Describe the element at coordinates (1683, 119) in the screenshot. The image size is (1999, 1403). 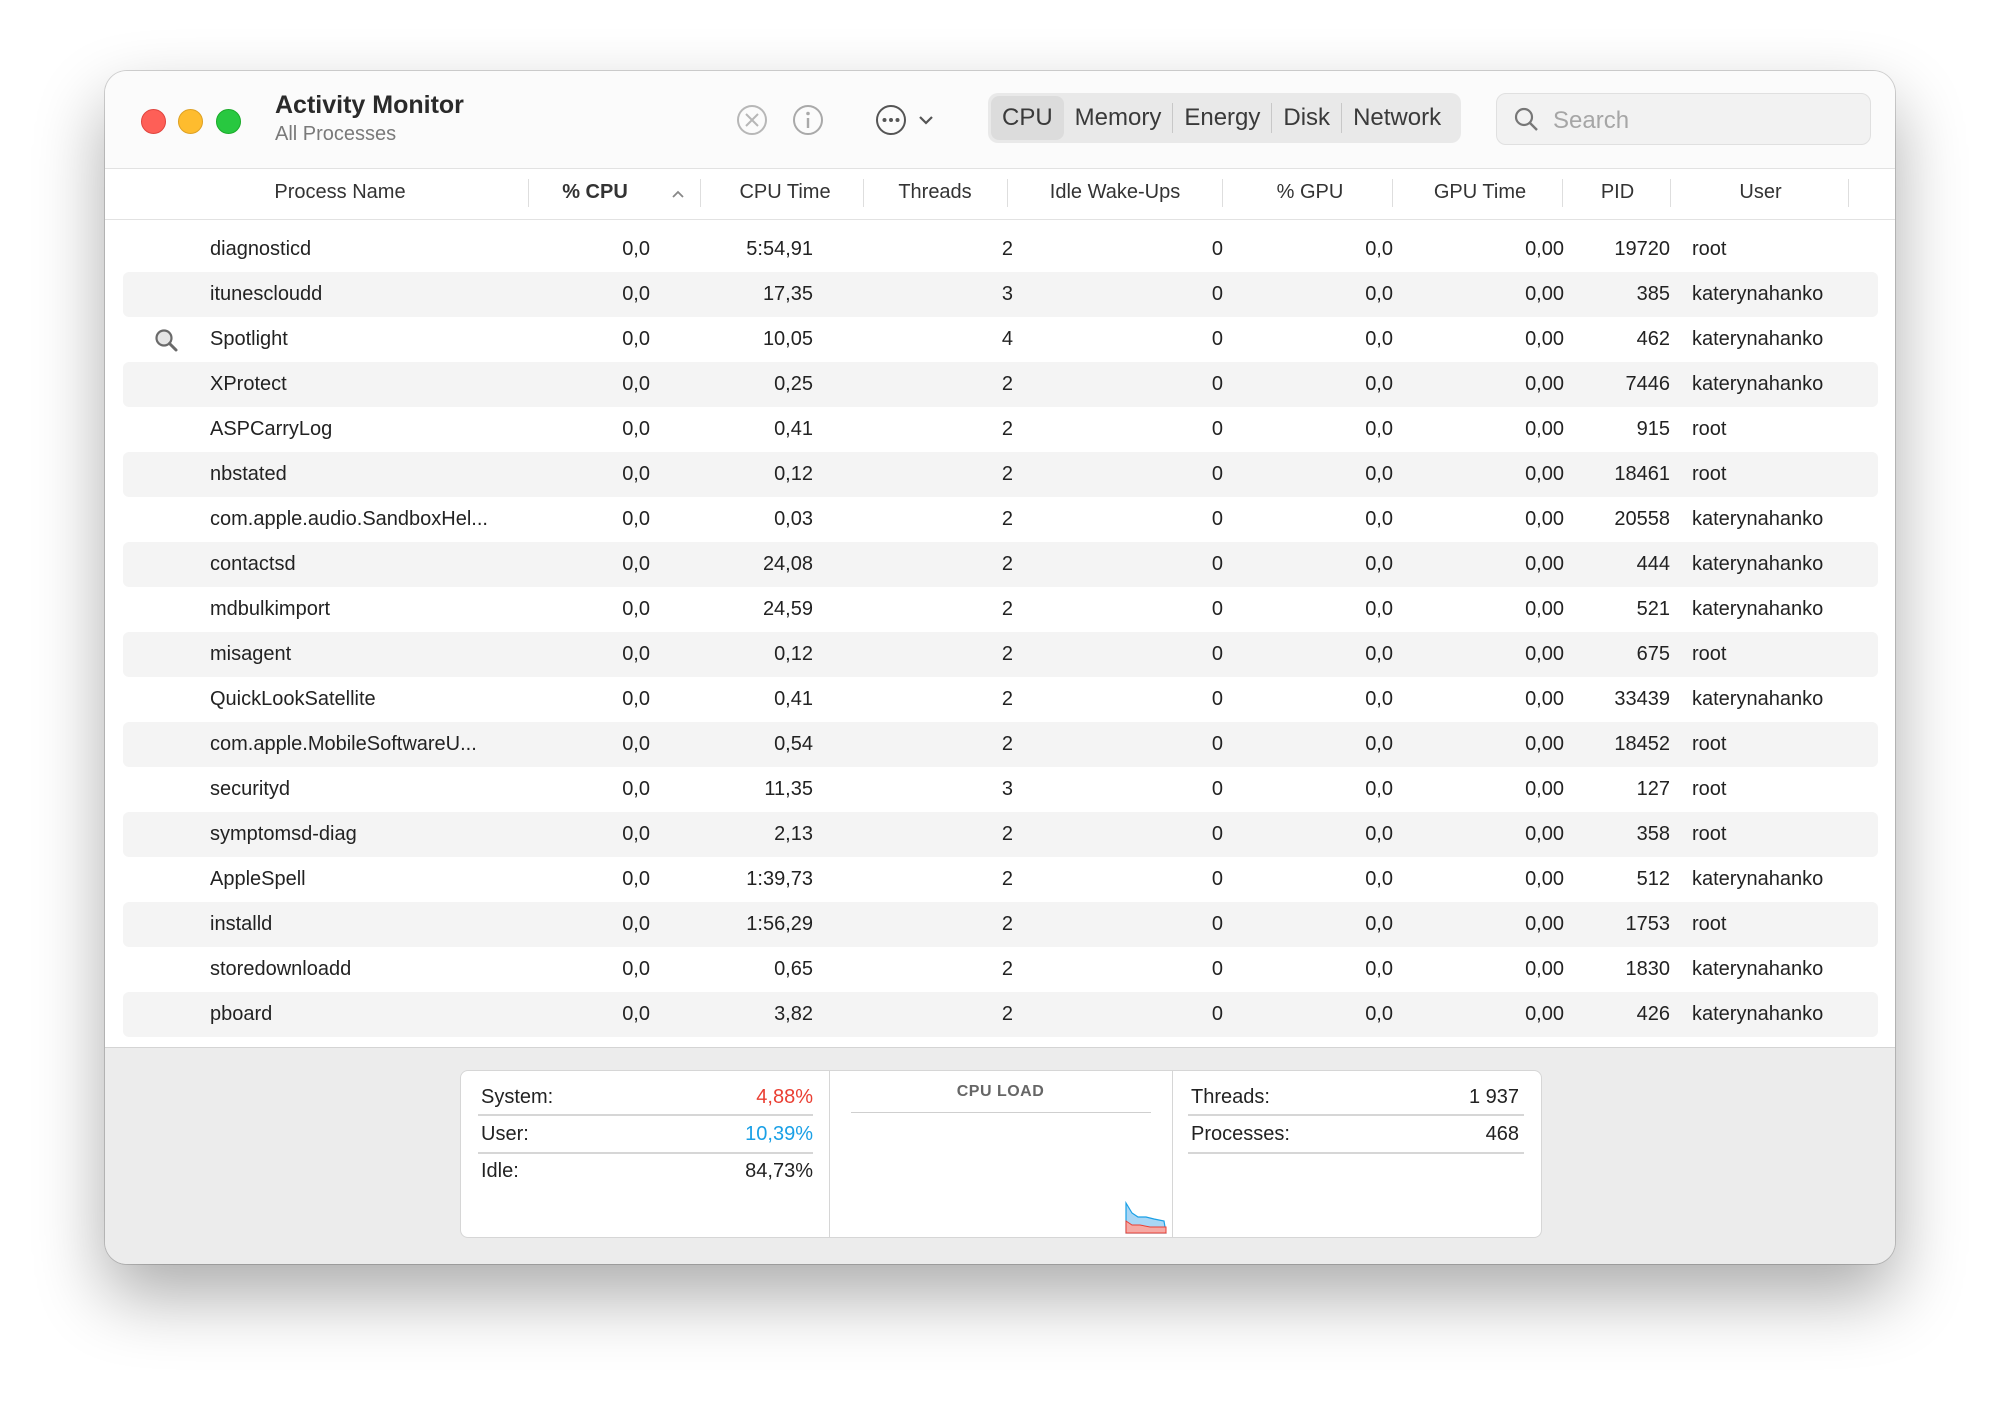
I see `search-field: Search` at that location.